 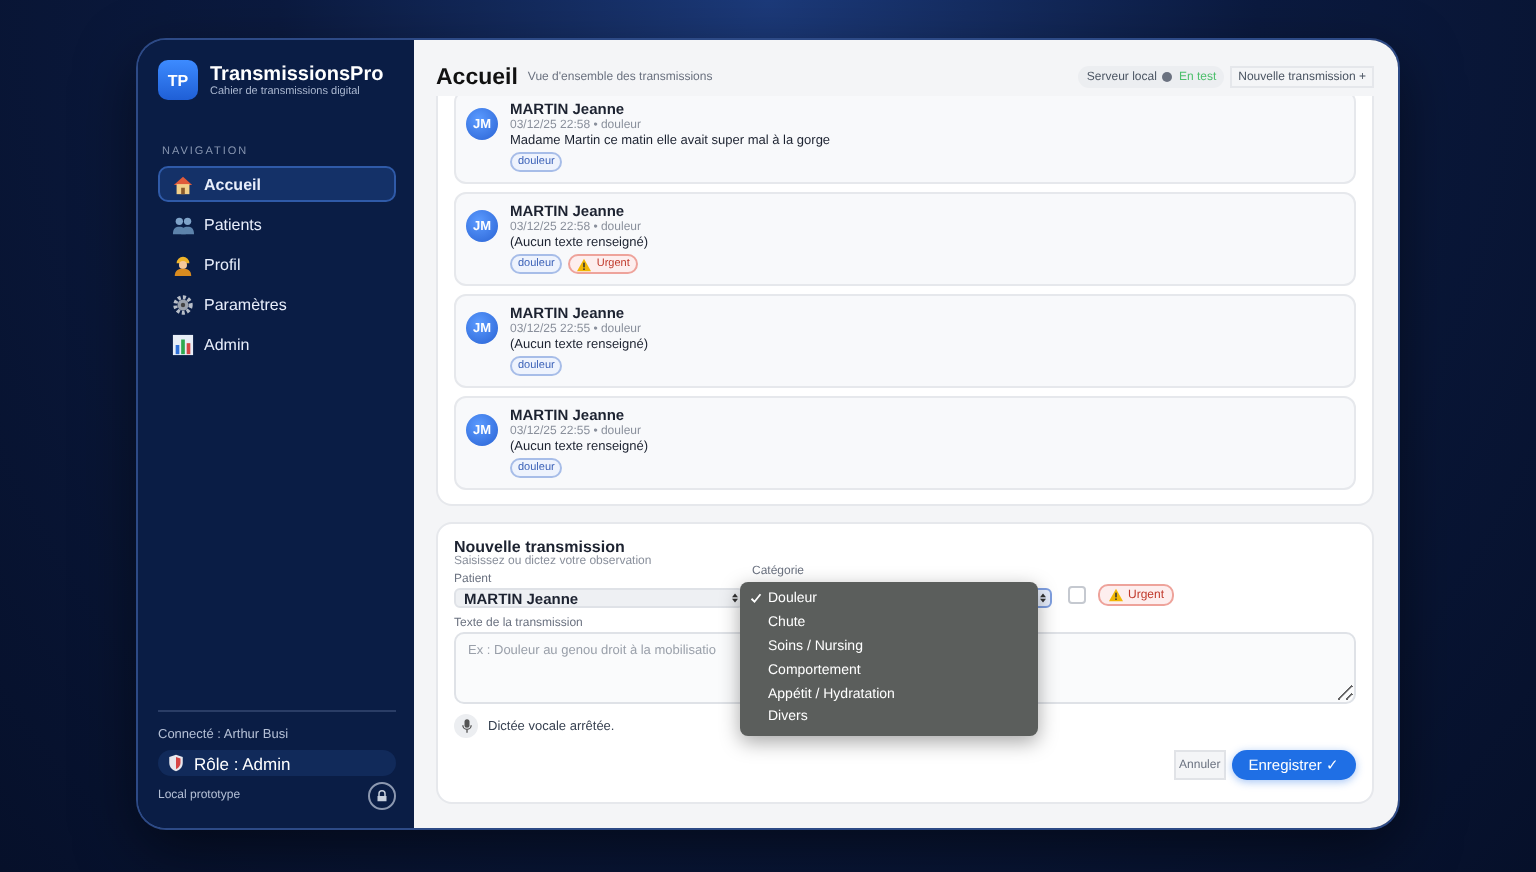 What do you see at coordinates (178, 80) in the screenshot?
I see `app-logo: TP` at bounding box center [178, 80].